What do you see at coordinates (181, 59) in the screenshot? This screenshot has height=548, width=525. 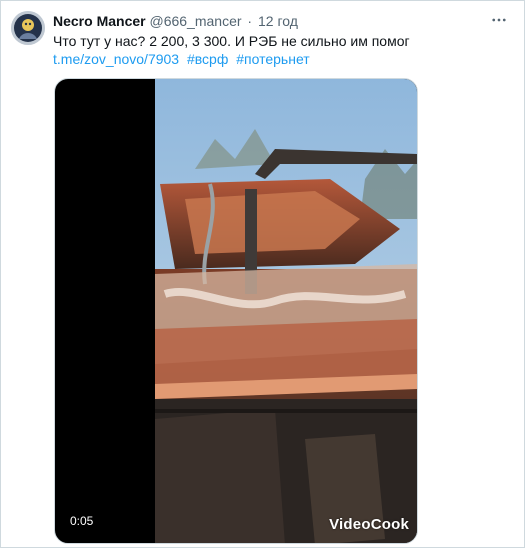 I see `tweet-links: t.me/zov_novo/7903 #всрф #потерьнет` at bounding box center [181, 59].